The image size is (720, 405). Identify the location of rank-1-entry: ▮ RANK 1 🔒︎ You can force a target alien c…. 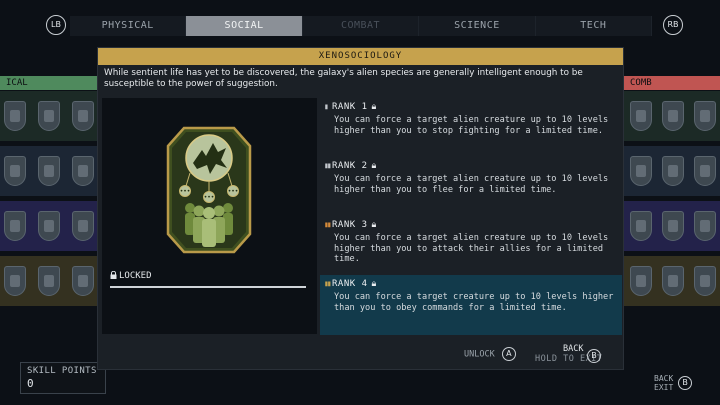
(471, 128).